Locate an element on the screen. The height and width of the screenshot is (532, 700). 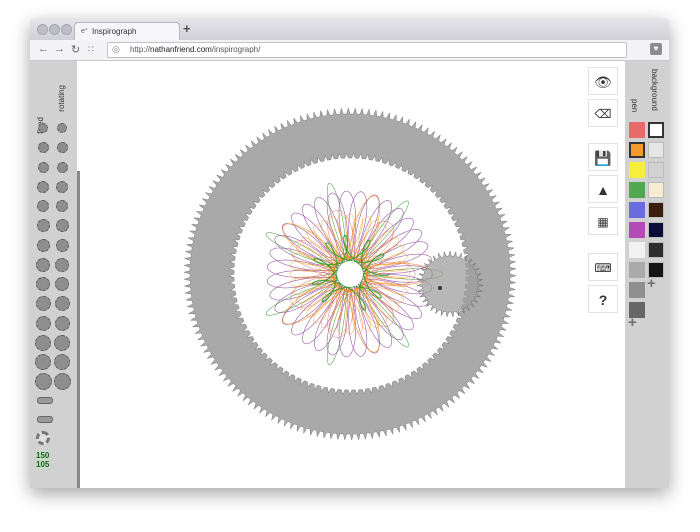
rotating-label: rotating is located at coordinates (61, 98).